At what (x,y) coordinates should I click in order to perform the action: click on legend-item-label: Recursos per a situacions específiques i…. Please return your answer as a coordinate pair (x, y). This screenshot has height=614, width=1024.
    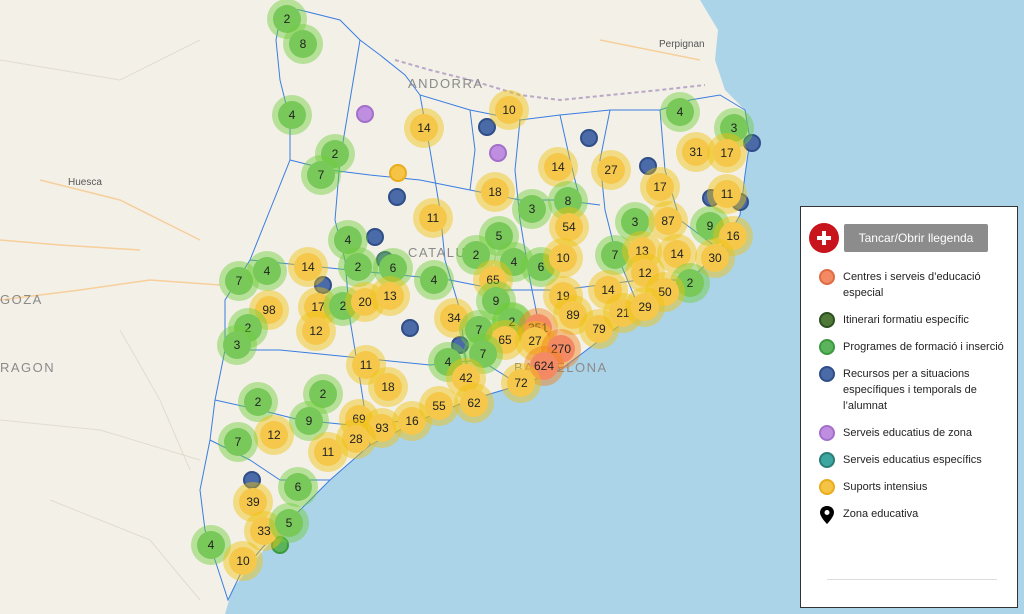
    Looking at the image, I should click on (910, 390).